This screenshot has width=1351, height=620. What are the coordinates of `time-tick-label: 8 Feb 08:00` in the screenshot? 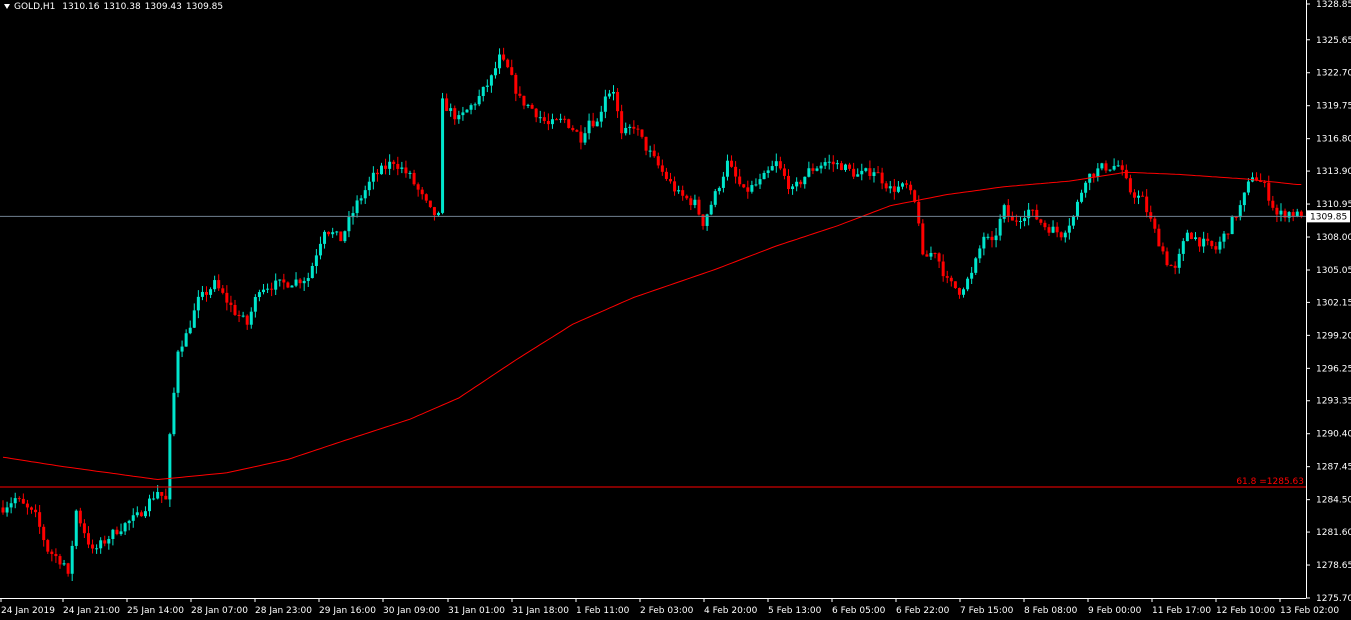 It's located at (1051, 611).